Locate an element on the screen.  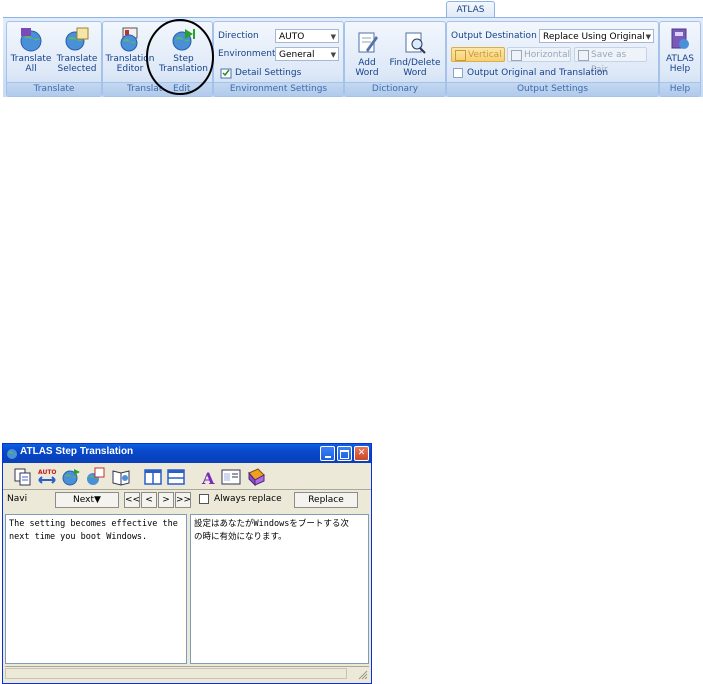
vertical-layout-button: Vertical is located at coordinates (478, 54).